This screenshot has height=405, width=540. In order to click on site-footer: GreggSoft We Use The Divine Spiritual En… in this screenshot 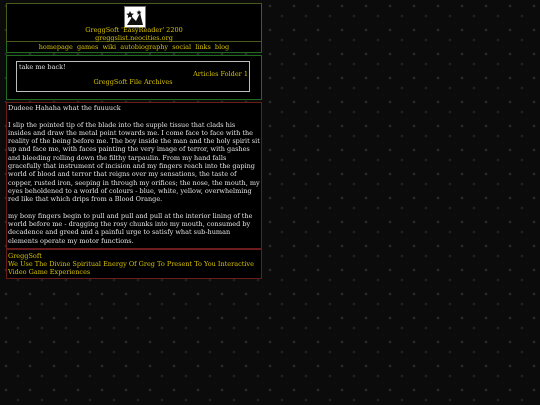, I will do `click(134, 264)`.